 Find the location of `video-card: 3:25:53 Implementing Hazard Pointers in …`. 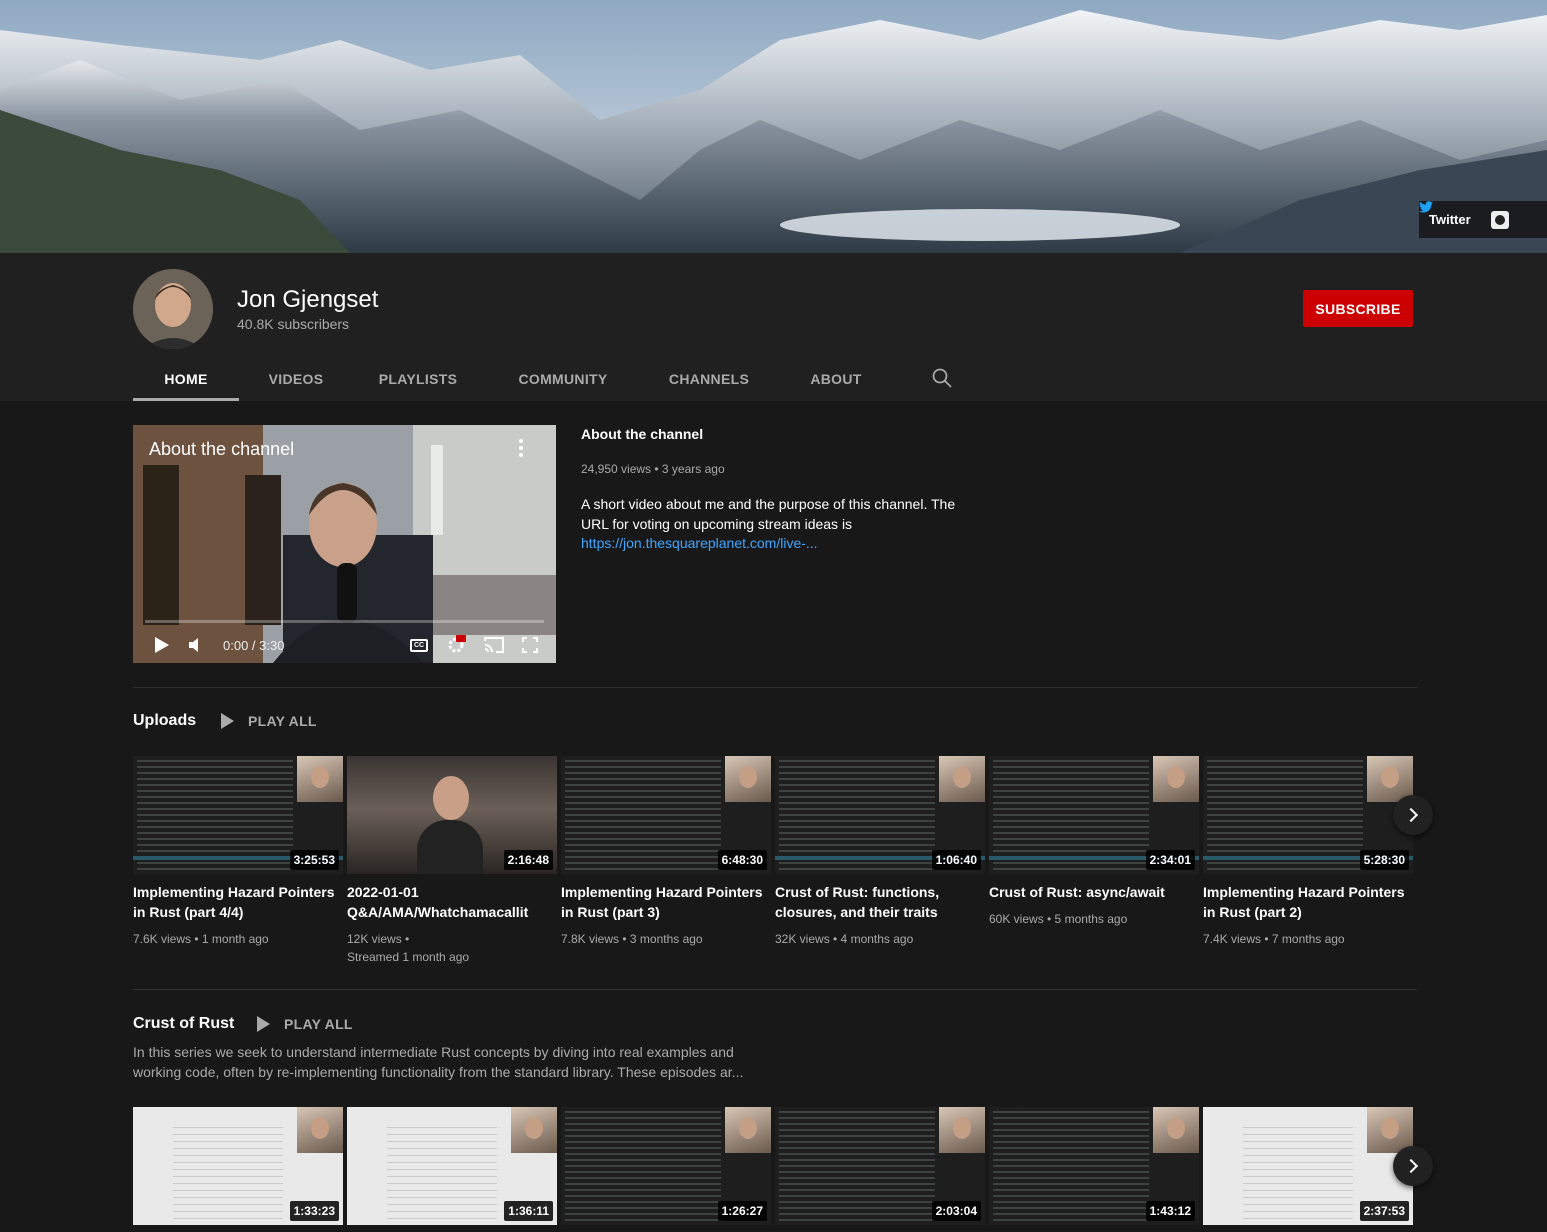

video-card: 3:25:53 Implementing Hazard Pointers in … is located at coordinates (238, 861).